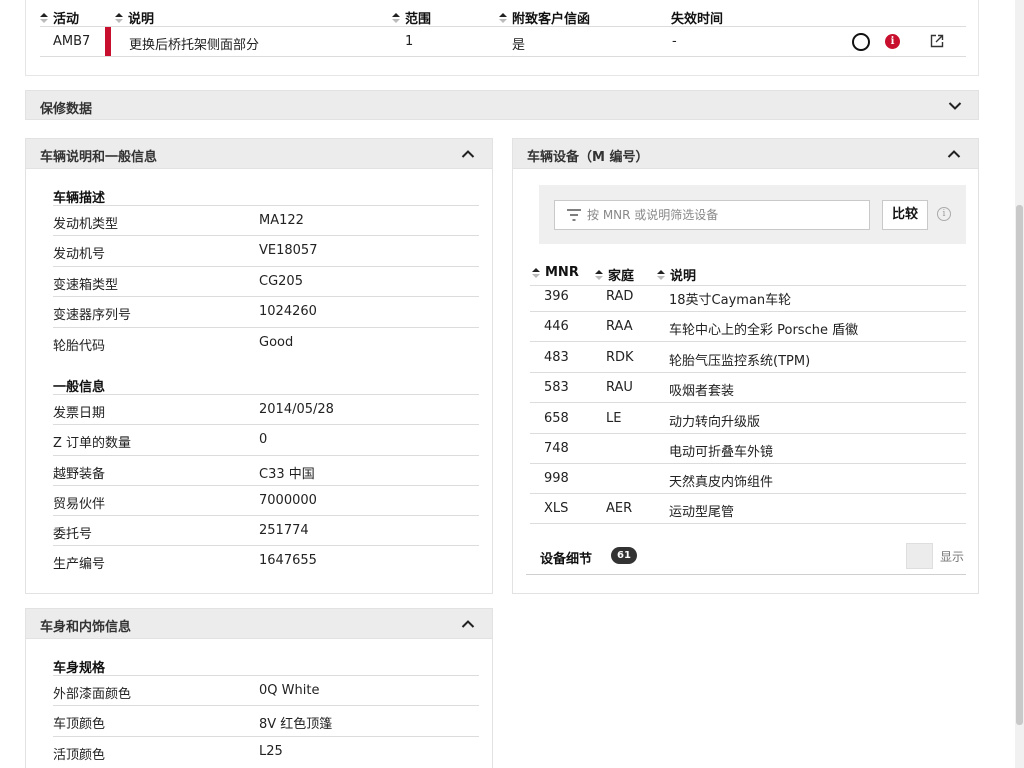 Image resolution: width=1024 pixels, height=768 pixels. What do you see at coordinates (674, 41) in the screenshot?
I see `action-expiry: -` at bounding box center [674, 41].